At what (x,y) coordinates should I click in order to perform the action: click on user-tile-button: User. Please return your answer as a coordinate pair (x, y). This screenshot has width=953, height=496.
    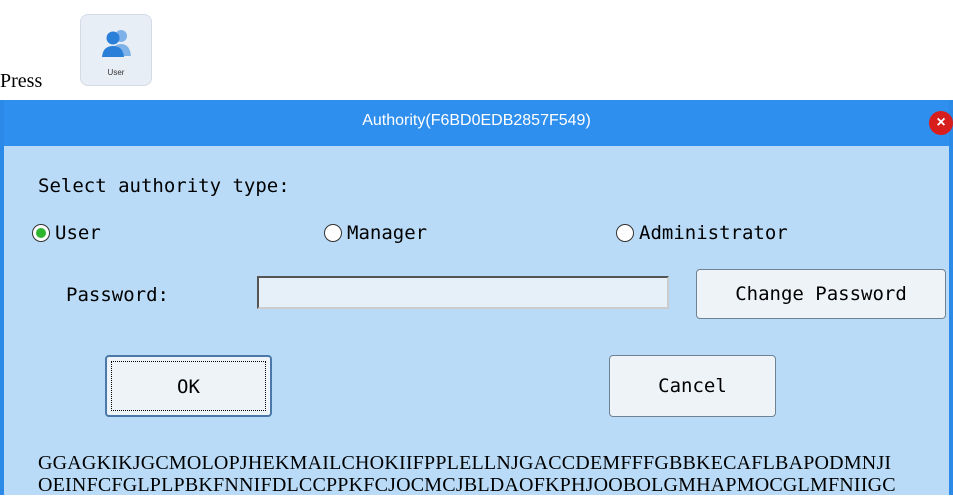
    Looking at the image, I should click on (116, 50).